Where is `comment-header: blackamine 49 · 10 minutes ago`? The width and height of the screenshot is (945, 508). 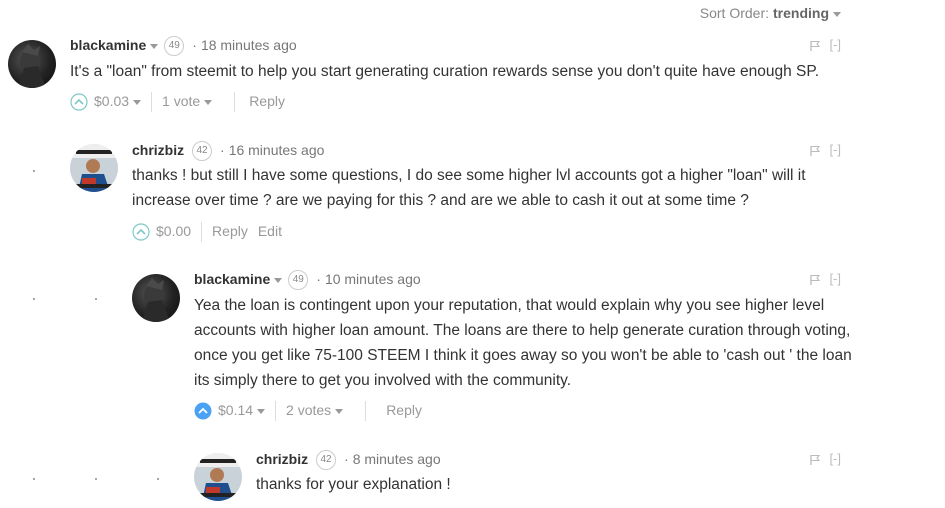 comment-header: blackamine 49 · 10 minutes ago is located at coordinates (307, 280).